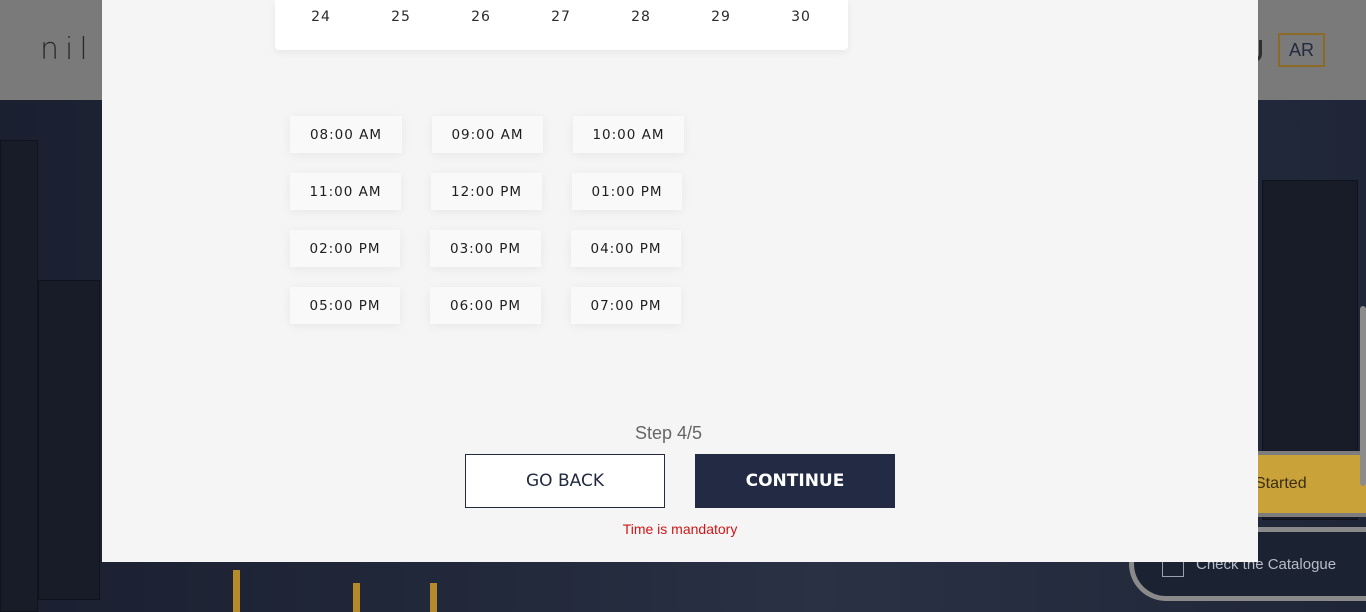 Image resolution: width=1366 pixels, height=612 pixels. I want to click on time-slot-button: 09:00 AM, so click(487, 134).